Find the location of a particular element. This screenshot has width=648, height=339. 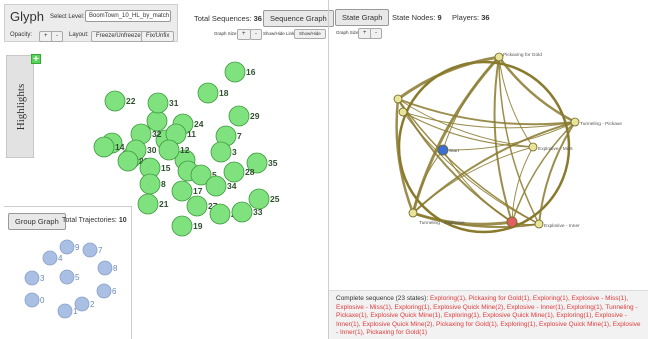

state-label-tunneling-pickaxe: Tunneling - Pickaxe is located at coordinates (601, 124).